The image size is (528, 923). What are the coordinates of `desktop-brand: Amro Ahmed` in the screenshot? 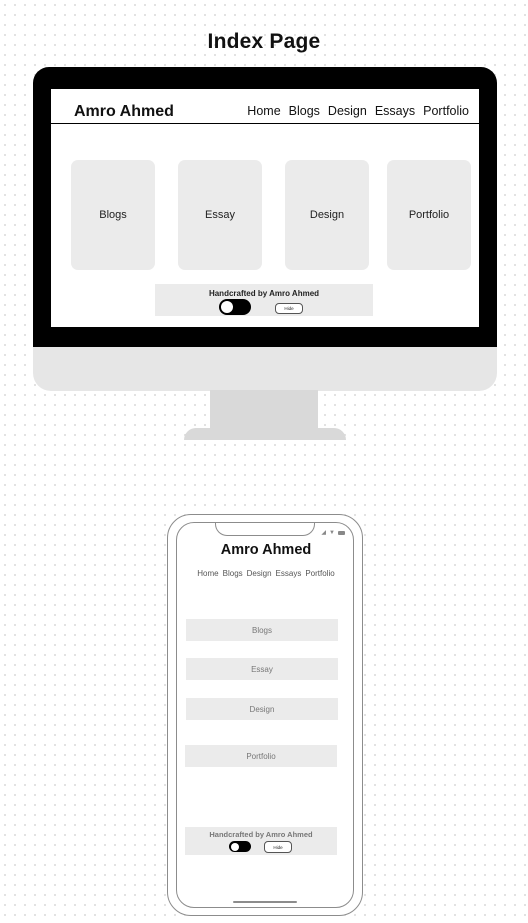 It's located at (124, 112).